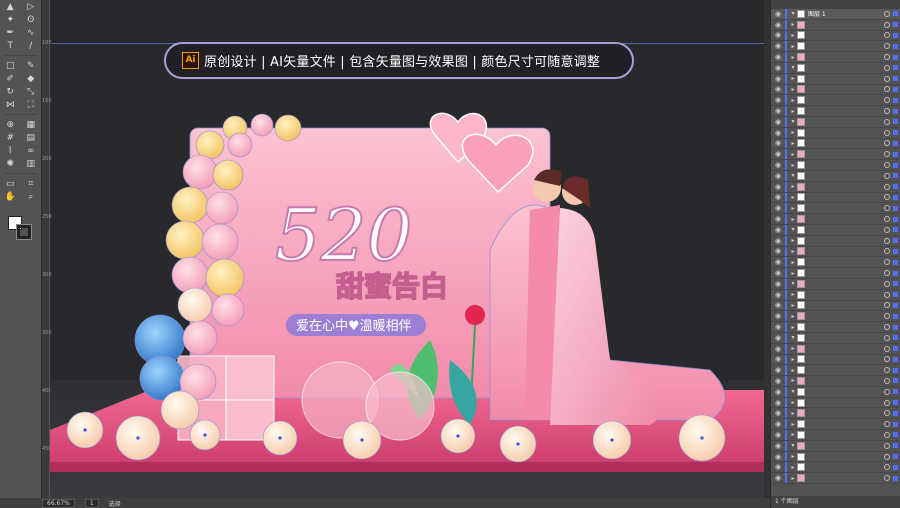 This screenshot has height=508, width=900. Describe the element at coordinates (10, 20) in the screenshot. I see `magic-wand-tool-icon: ✦` at that location.